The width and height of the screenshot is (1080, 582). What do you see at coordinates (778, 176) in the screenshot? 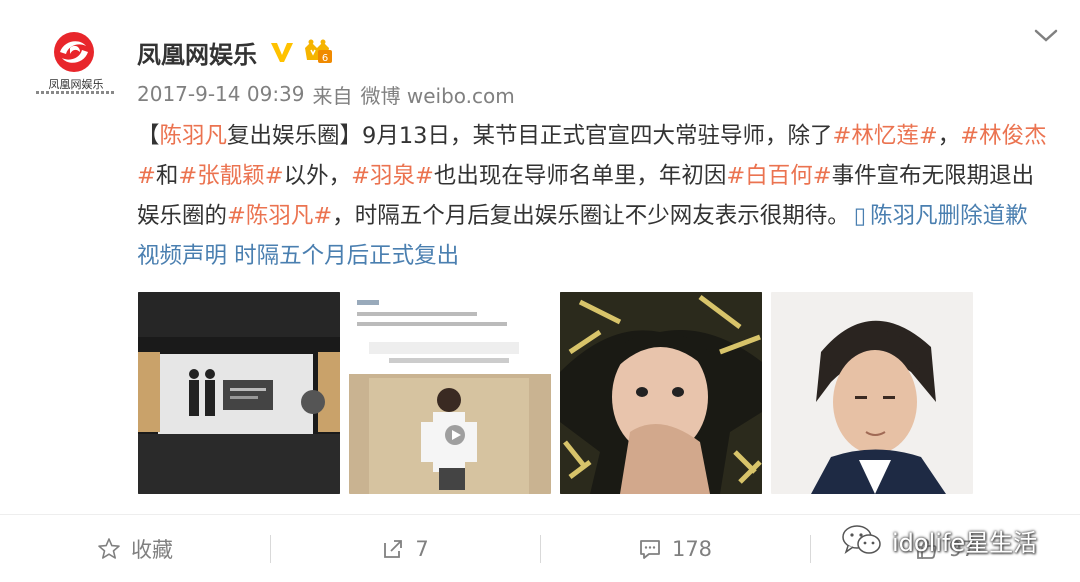
I see `hashtag-link: #白百何#` at bounding box center [778, 176].